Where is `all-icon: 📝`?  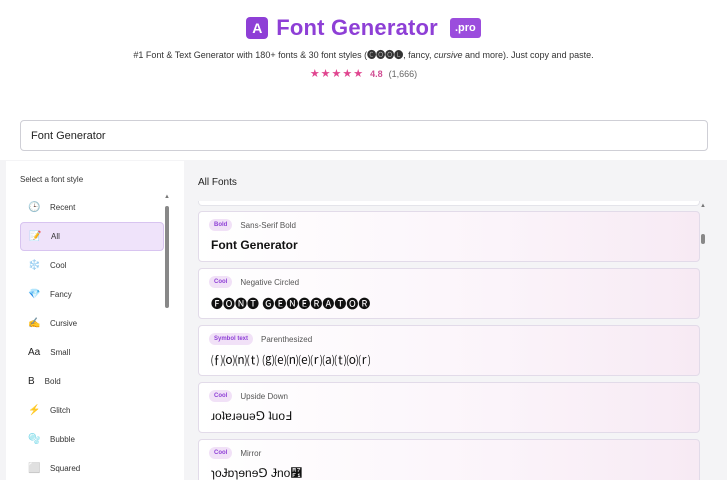 all-icon: 📝 is located at coordinates (35, 236).